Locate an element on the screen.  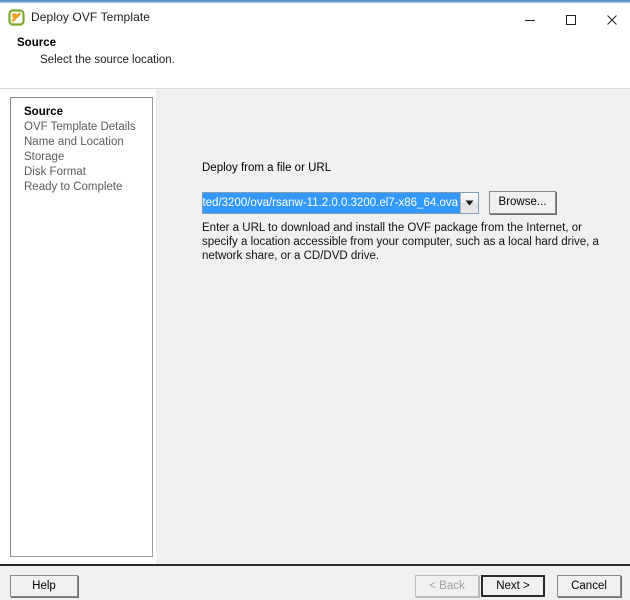
deploy-source-label: Deploy from a file or URL is located at coordinates (267, 168).